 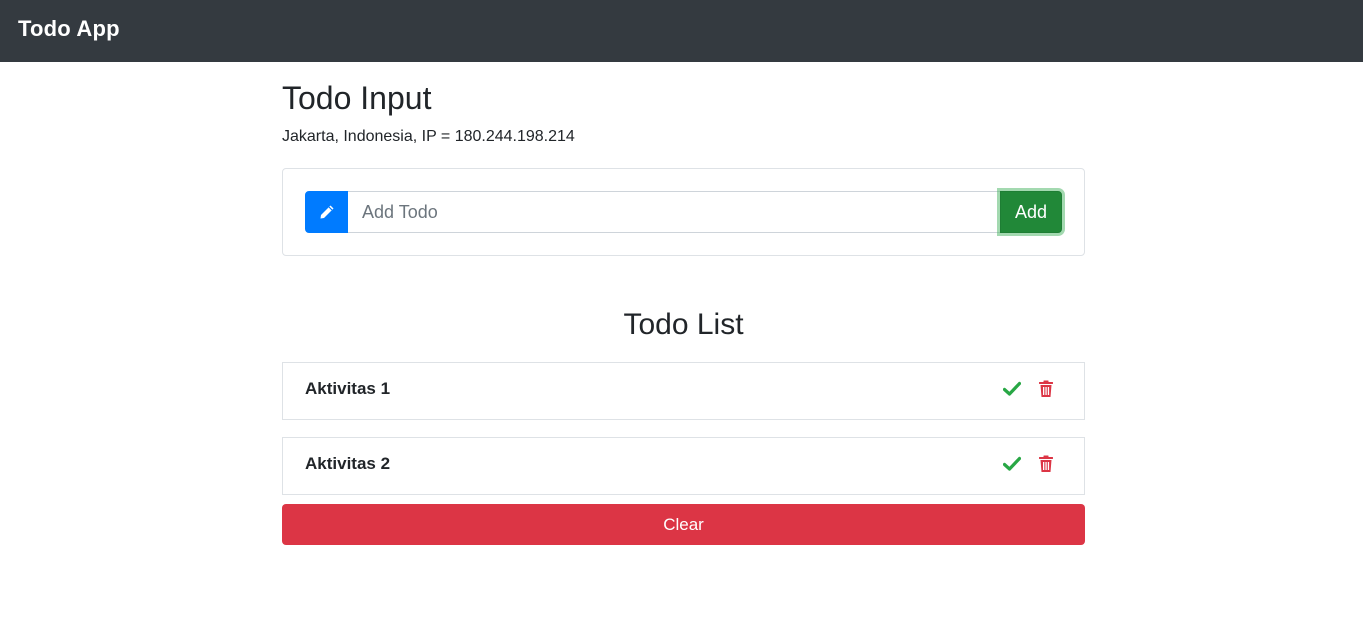 What do you see at coordinates (683, 324) in the screenshot?
I see `todo-list-title: Todo List` at bounding box center [683, 324].